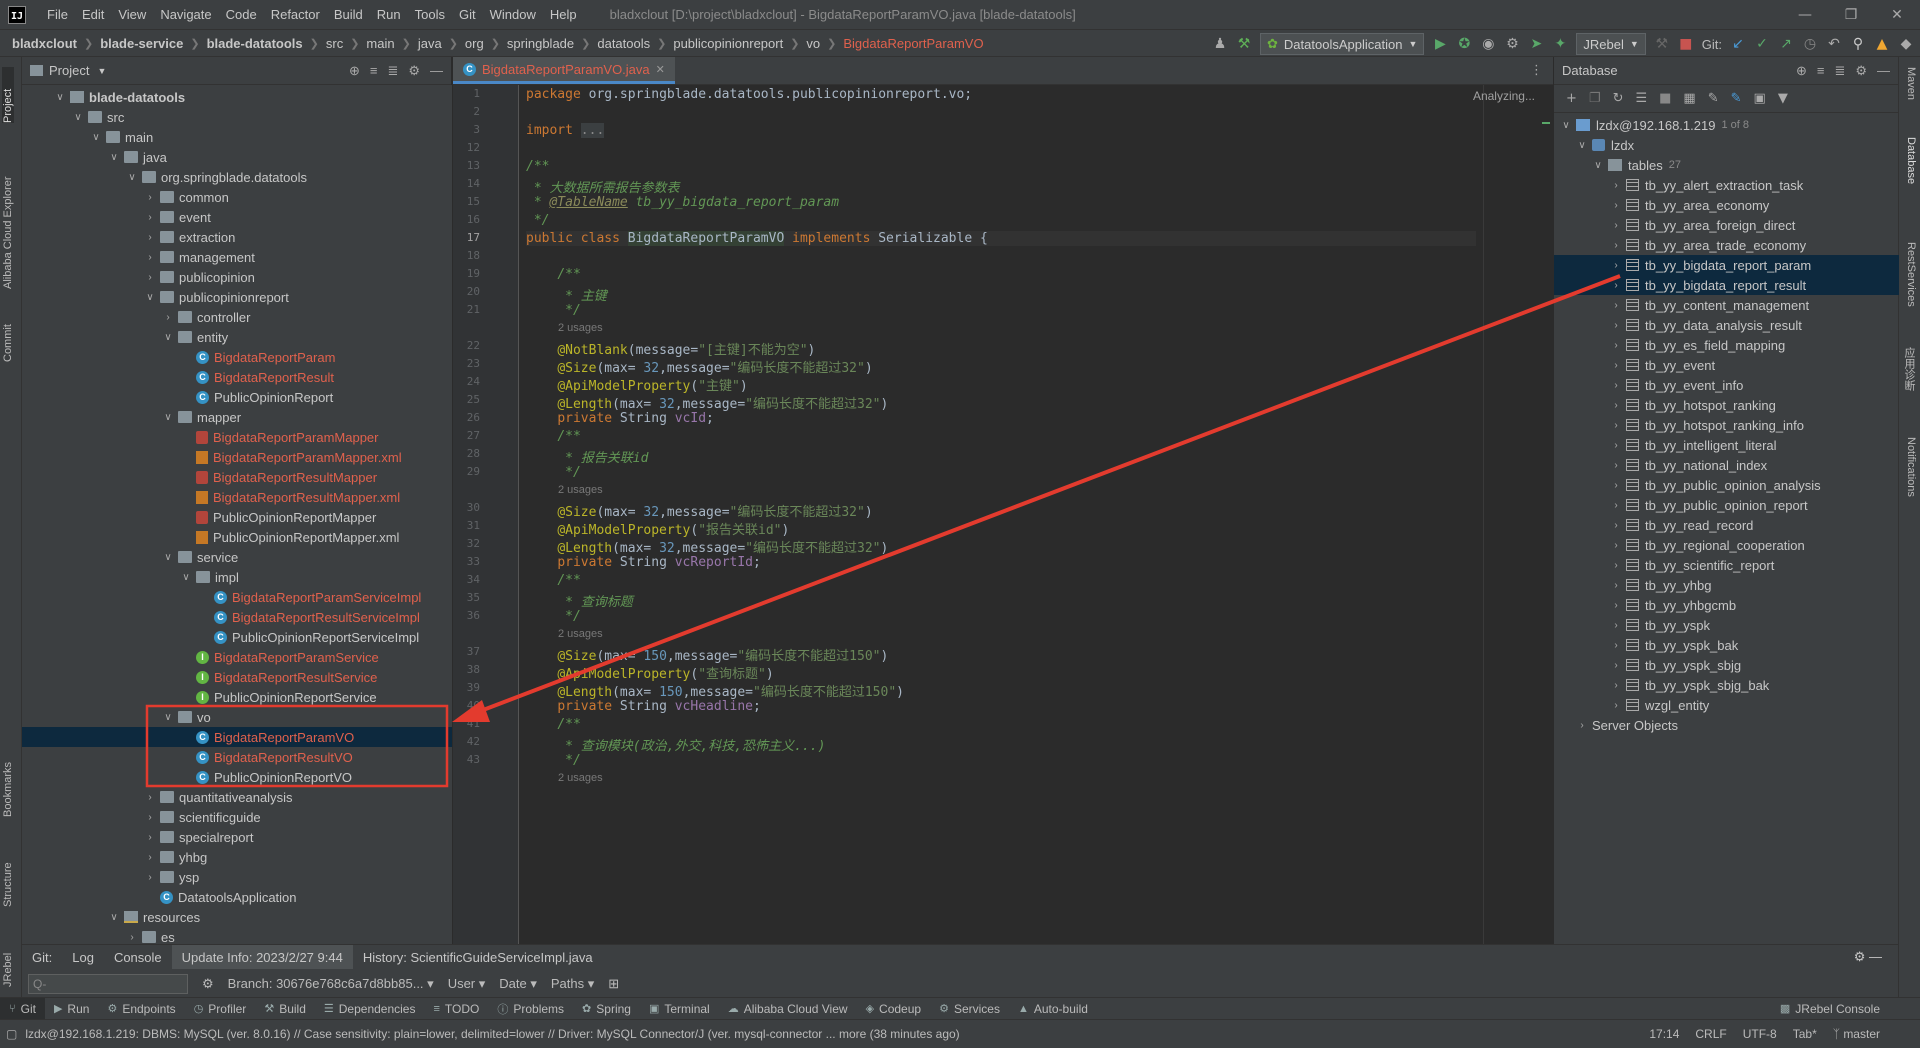 The height and width of the screenshot is (1048, 1920). What do you see at coordinates (309, 597) in the screenshot?
I see `project-tree-item: C BigdataReportParamServiceImpl` at bounding box center [309, 597].